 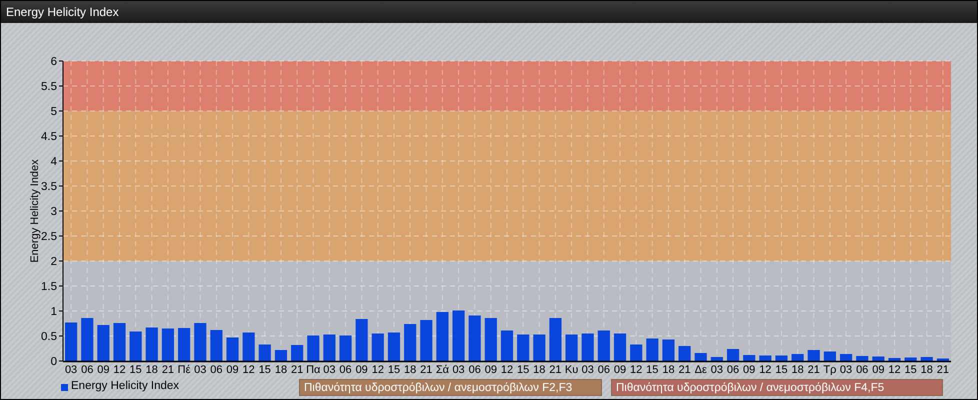 I want to click on y-tick-label: 0, so click(x=53, y=362).